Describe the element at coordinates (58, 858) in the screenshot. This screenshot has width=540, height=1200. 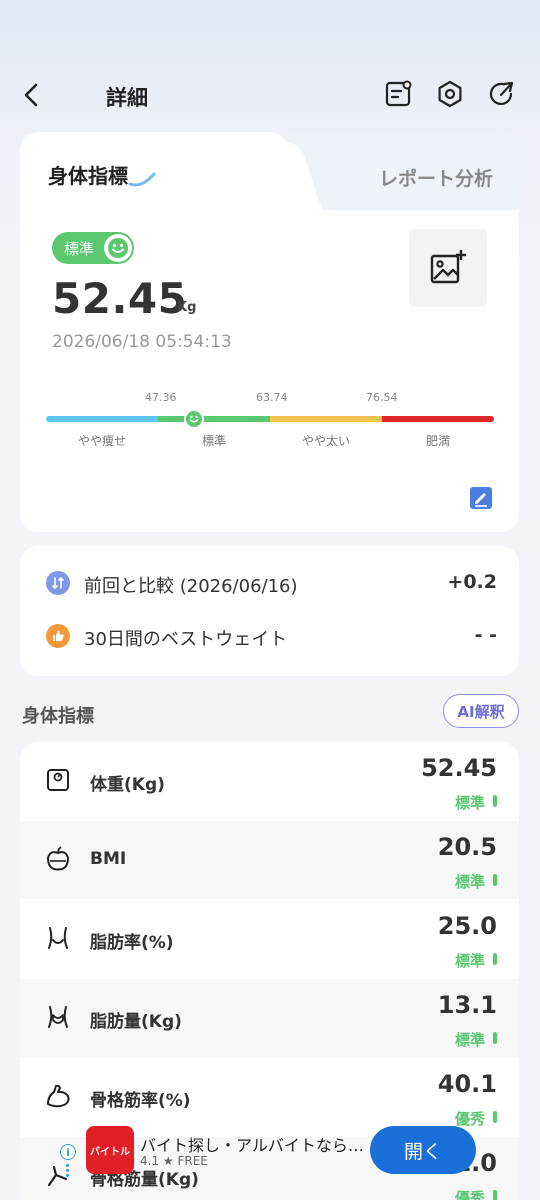
I see `bmi-apple-icon` at that location.